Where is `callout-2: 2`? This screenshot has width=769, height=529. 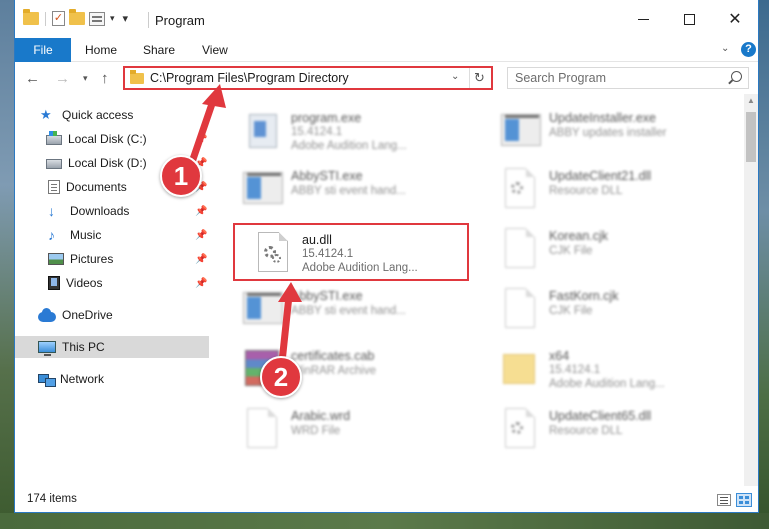
callout-2: 2 is located at coordinates (281, 377).